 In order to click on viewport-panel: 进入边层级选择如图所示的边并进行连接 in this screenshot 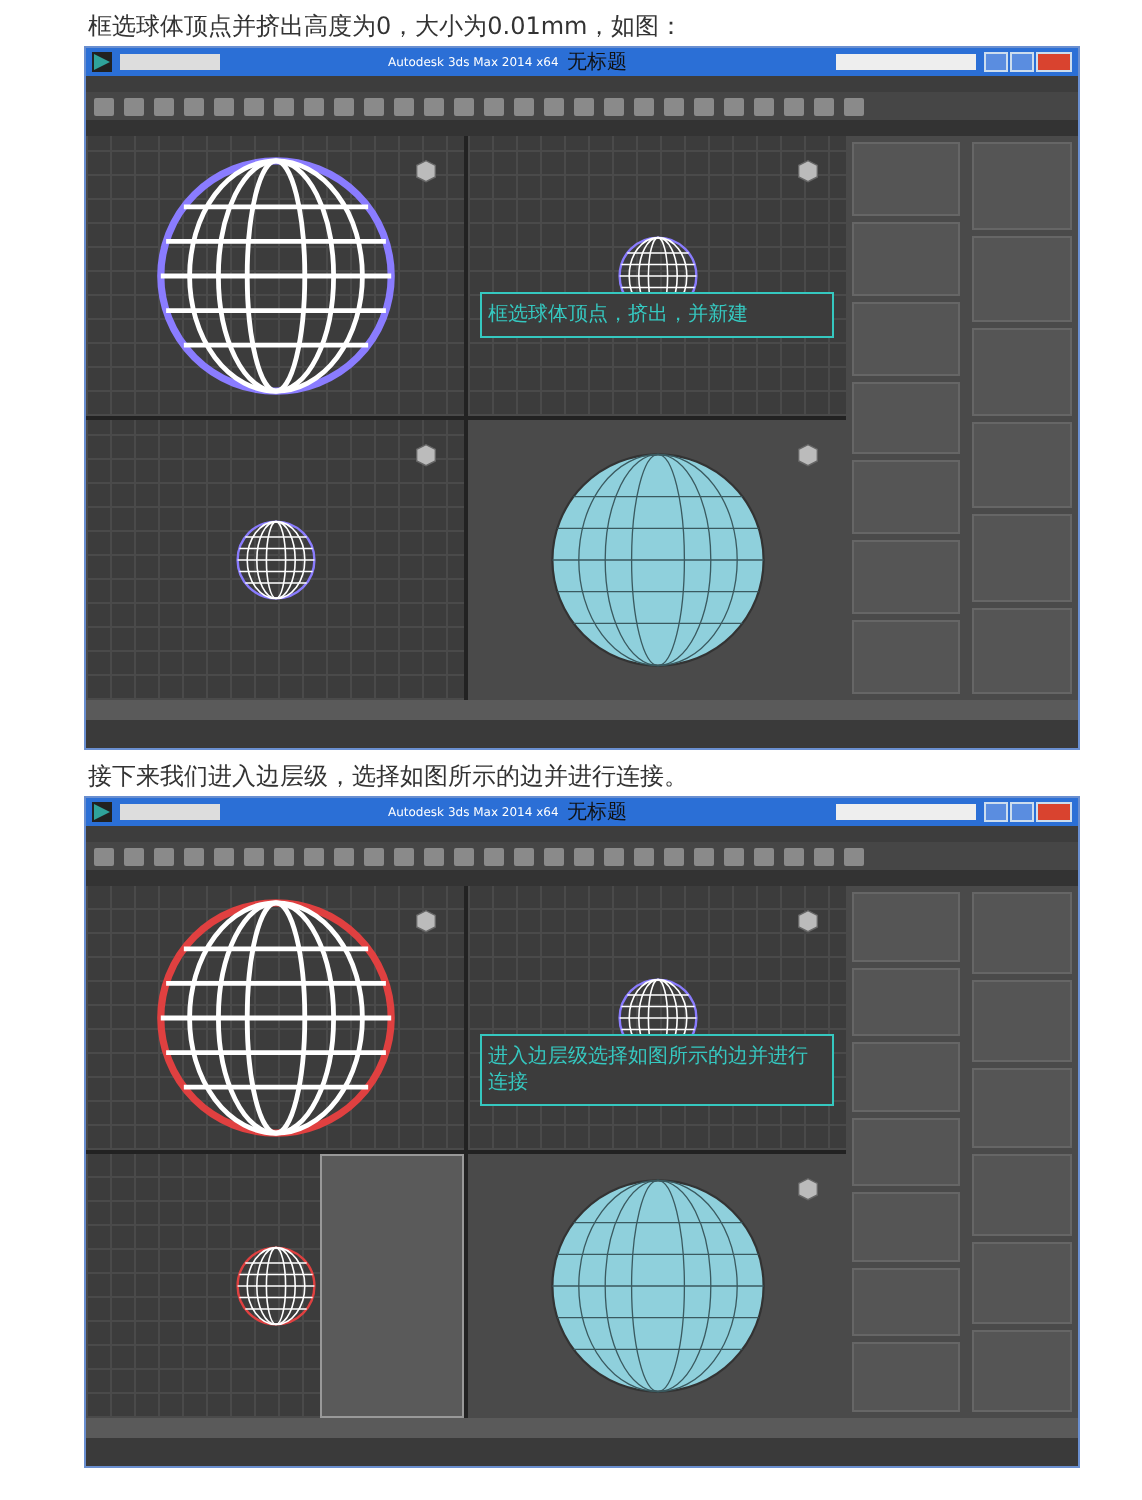, I will do `click(657, 1018)`.